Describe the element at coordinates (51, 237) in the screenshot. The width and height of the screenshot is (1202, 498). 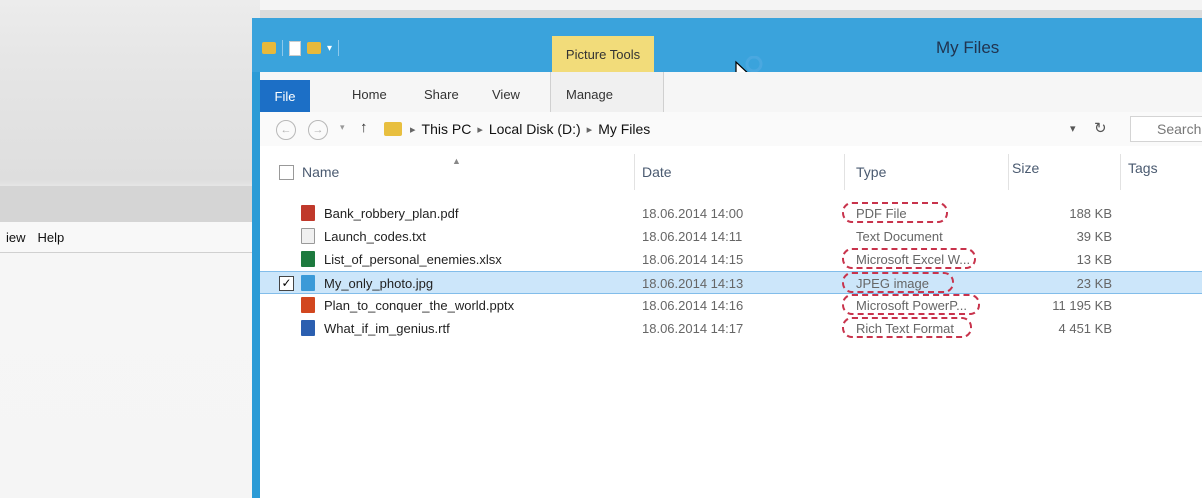
I see `menu-help: Help` at that location.